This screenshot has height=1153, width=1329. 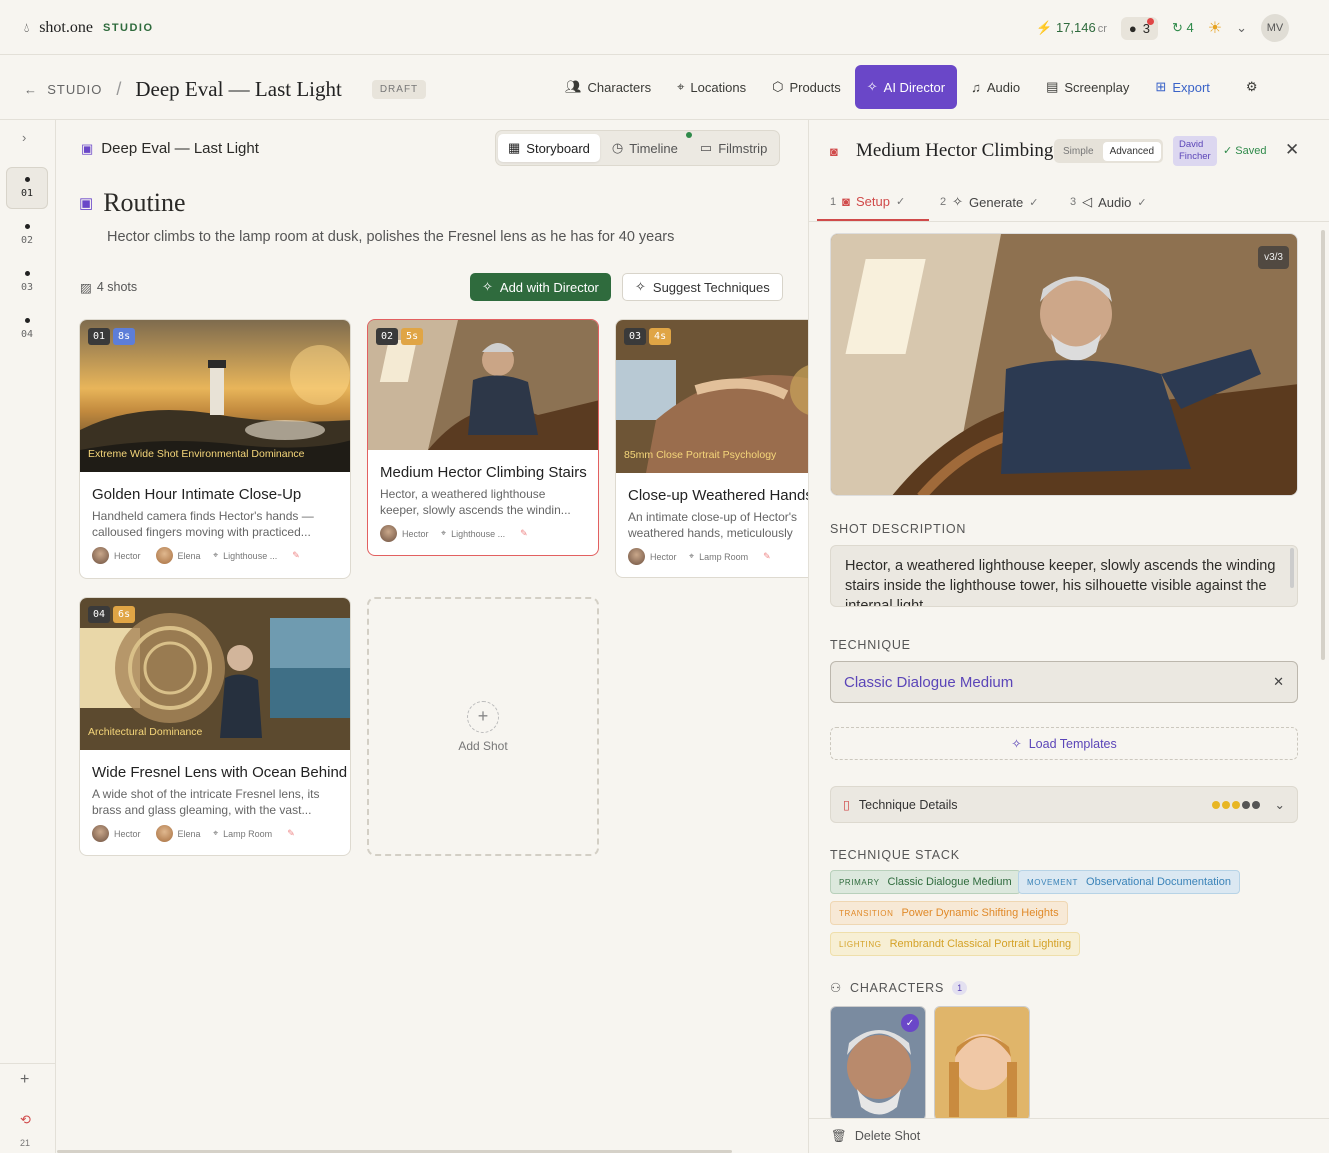 I want to click on tab-filmstrip: ▭ Filmstrip, so click(x=733, y=148).